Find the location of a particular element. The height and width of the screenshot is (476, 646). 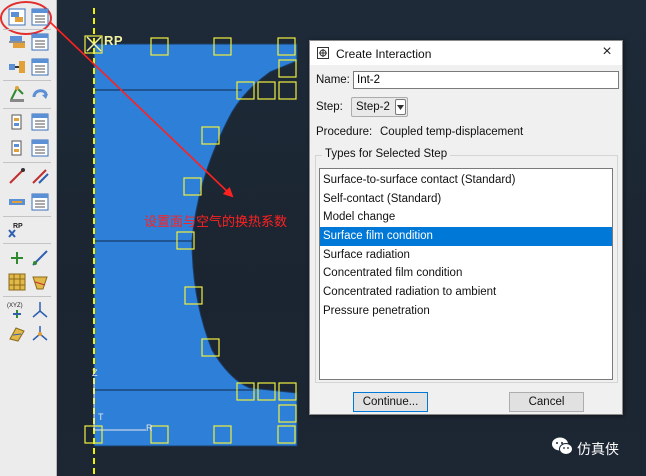

step-label: Step: is located at coordinates (329, 107).